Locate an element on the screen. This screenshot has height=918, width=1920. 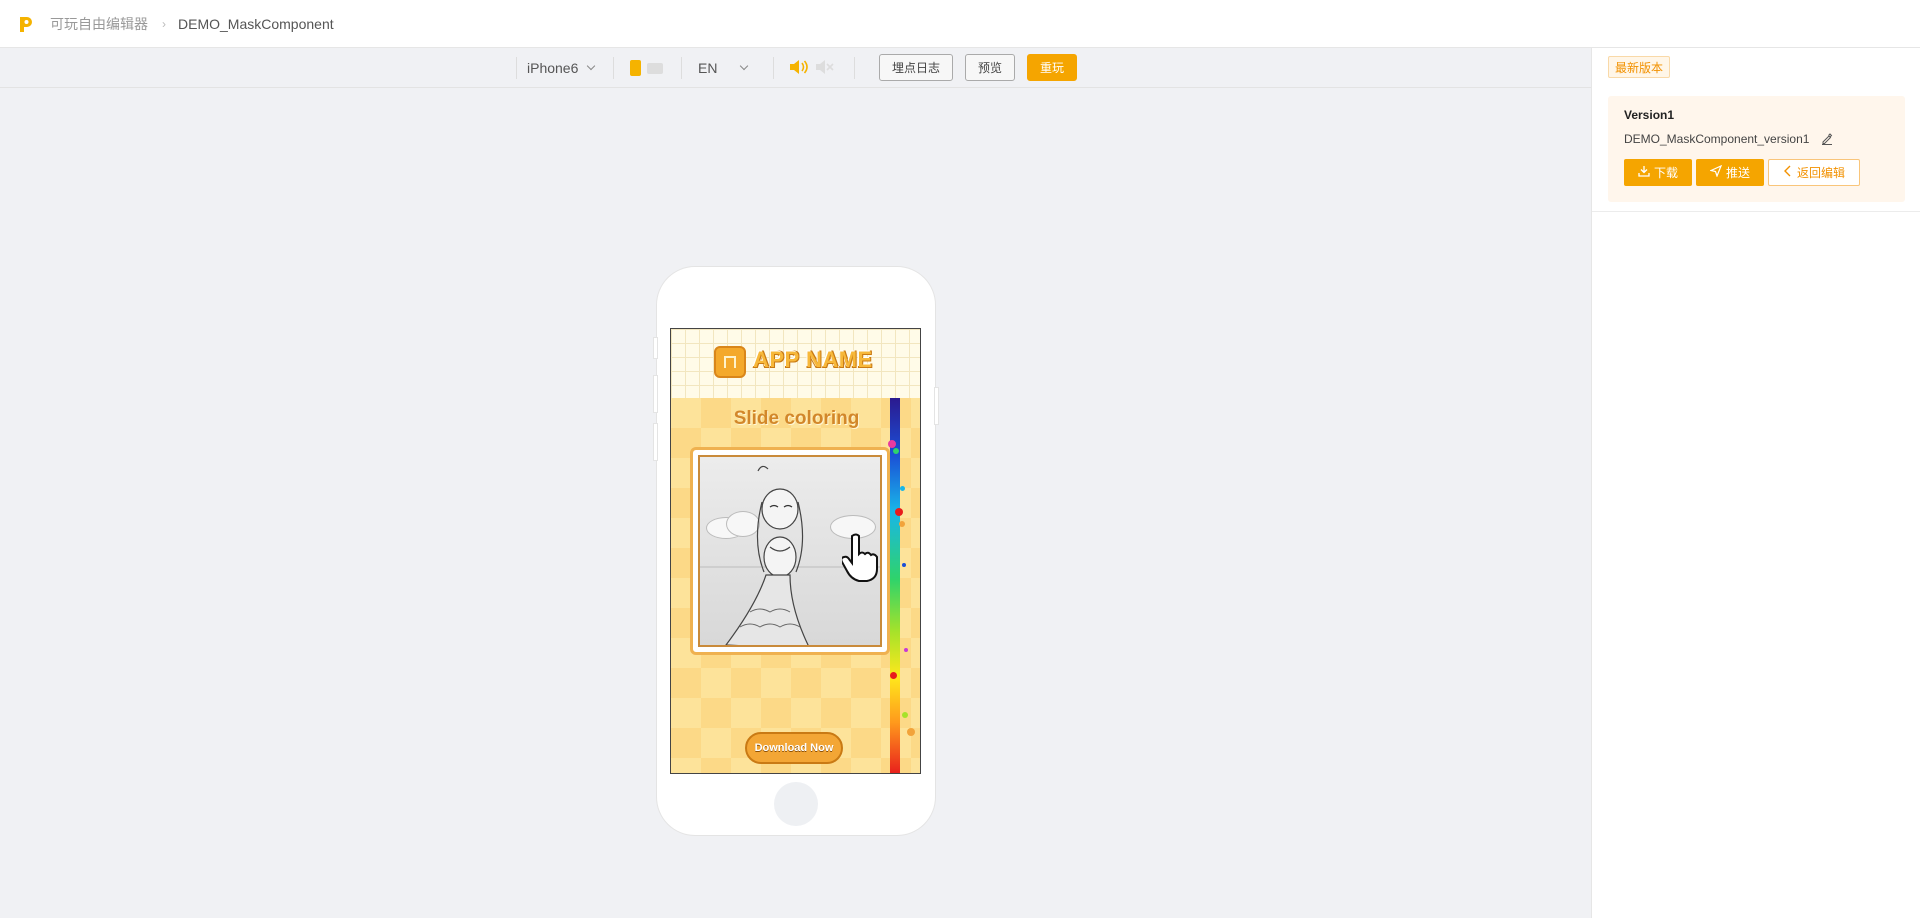
replay-button: 重玩 is located at coordinates (1052, 67).